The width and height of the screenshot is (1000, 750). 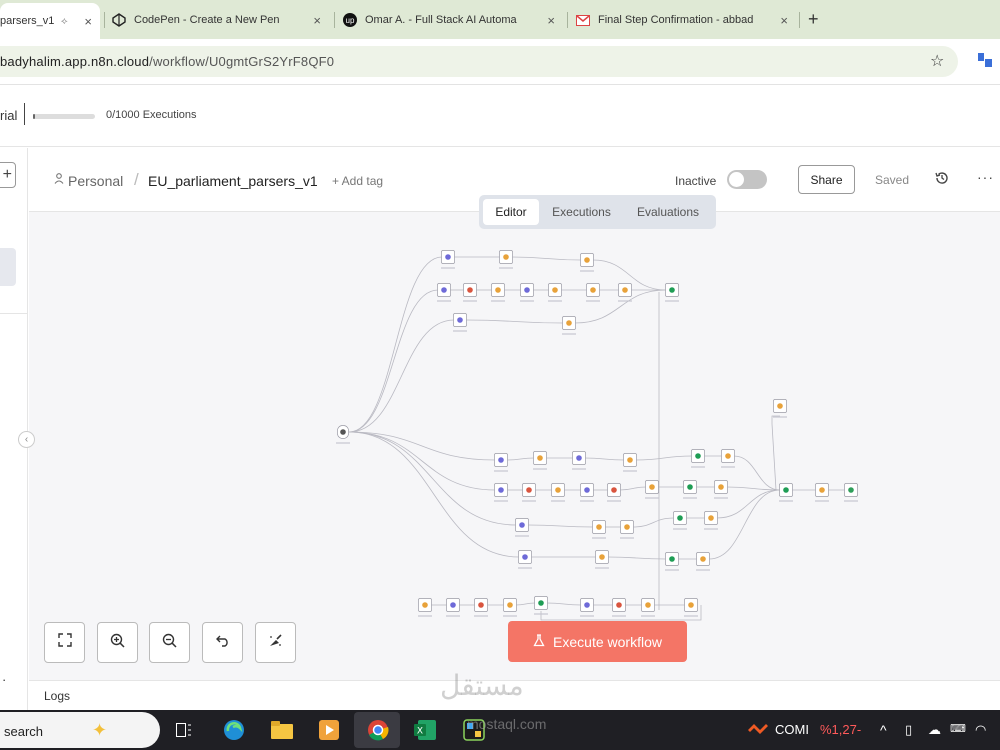 What do you see at coordinates (581, 212) in the screenshot?
I see `tab-executions: Executions` at bounding box center [581, 212].